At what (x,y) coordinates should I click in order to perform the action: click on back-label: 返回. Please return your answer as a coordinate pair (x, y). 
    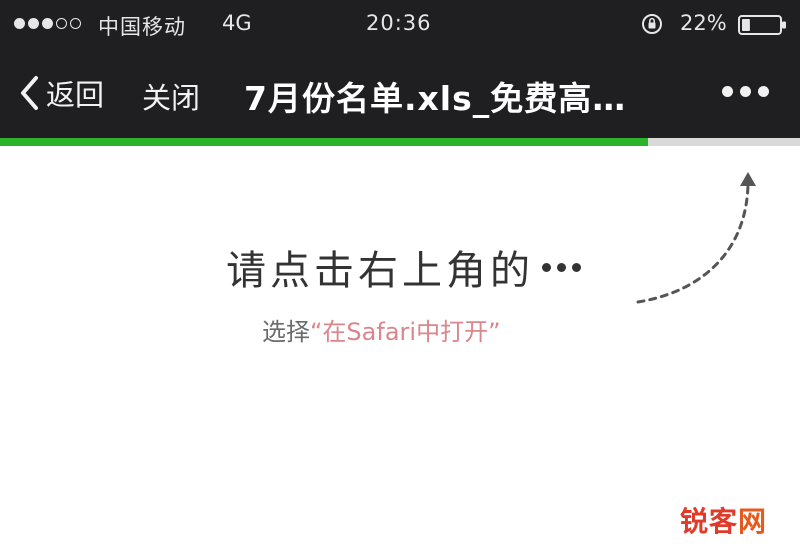
    Looking at the image, I should click on (75, 95).